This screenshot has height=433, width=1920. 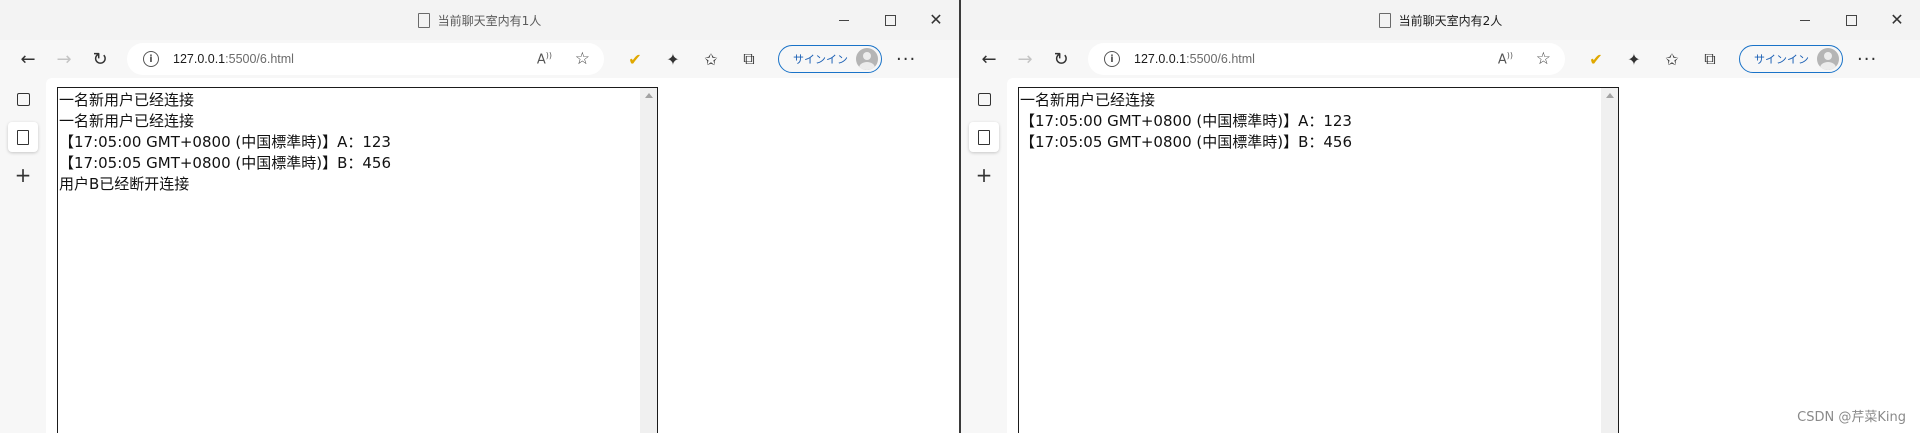 I want to click on title-bar: 当前聊天室内有2人 ✕, so click(x=1440, y=20).